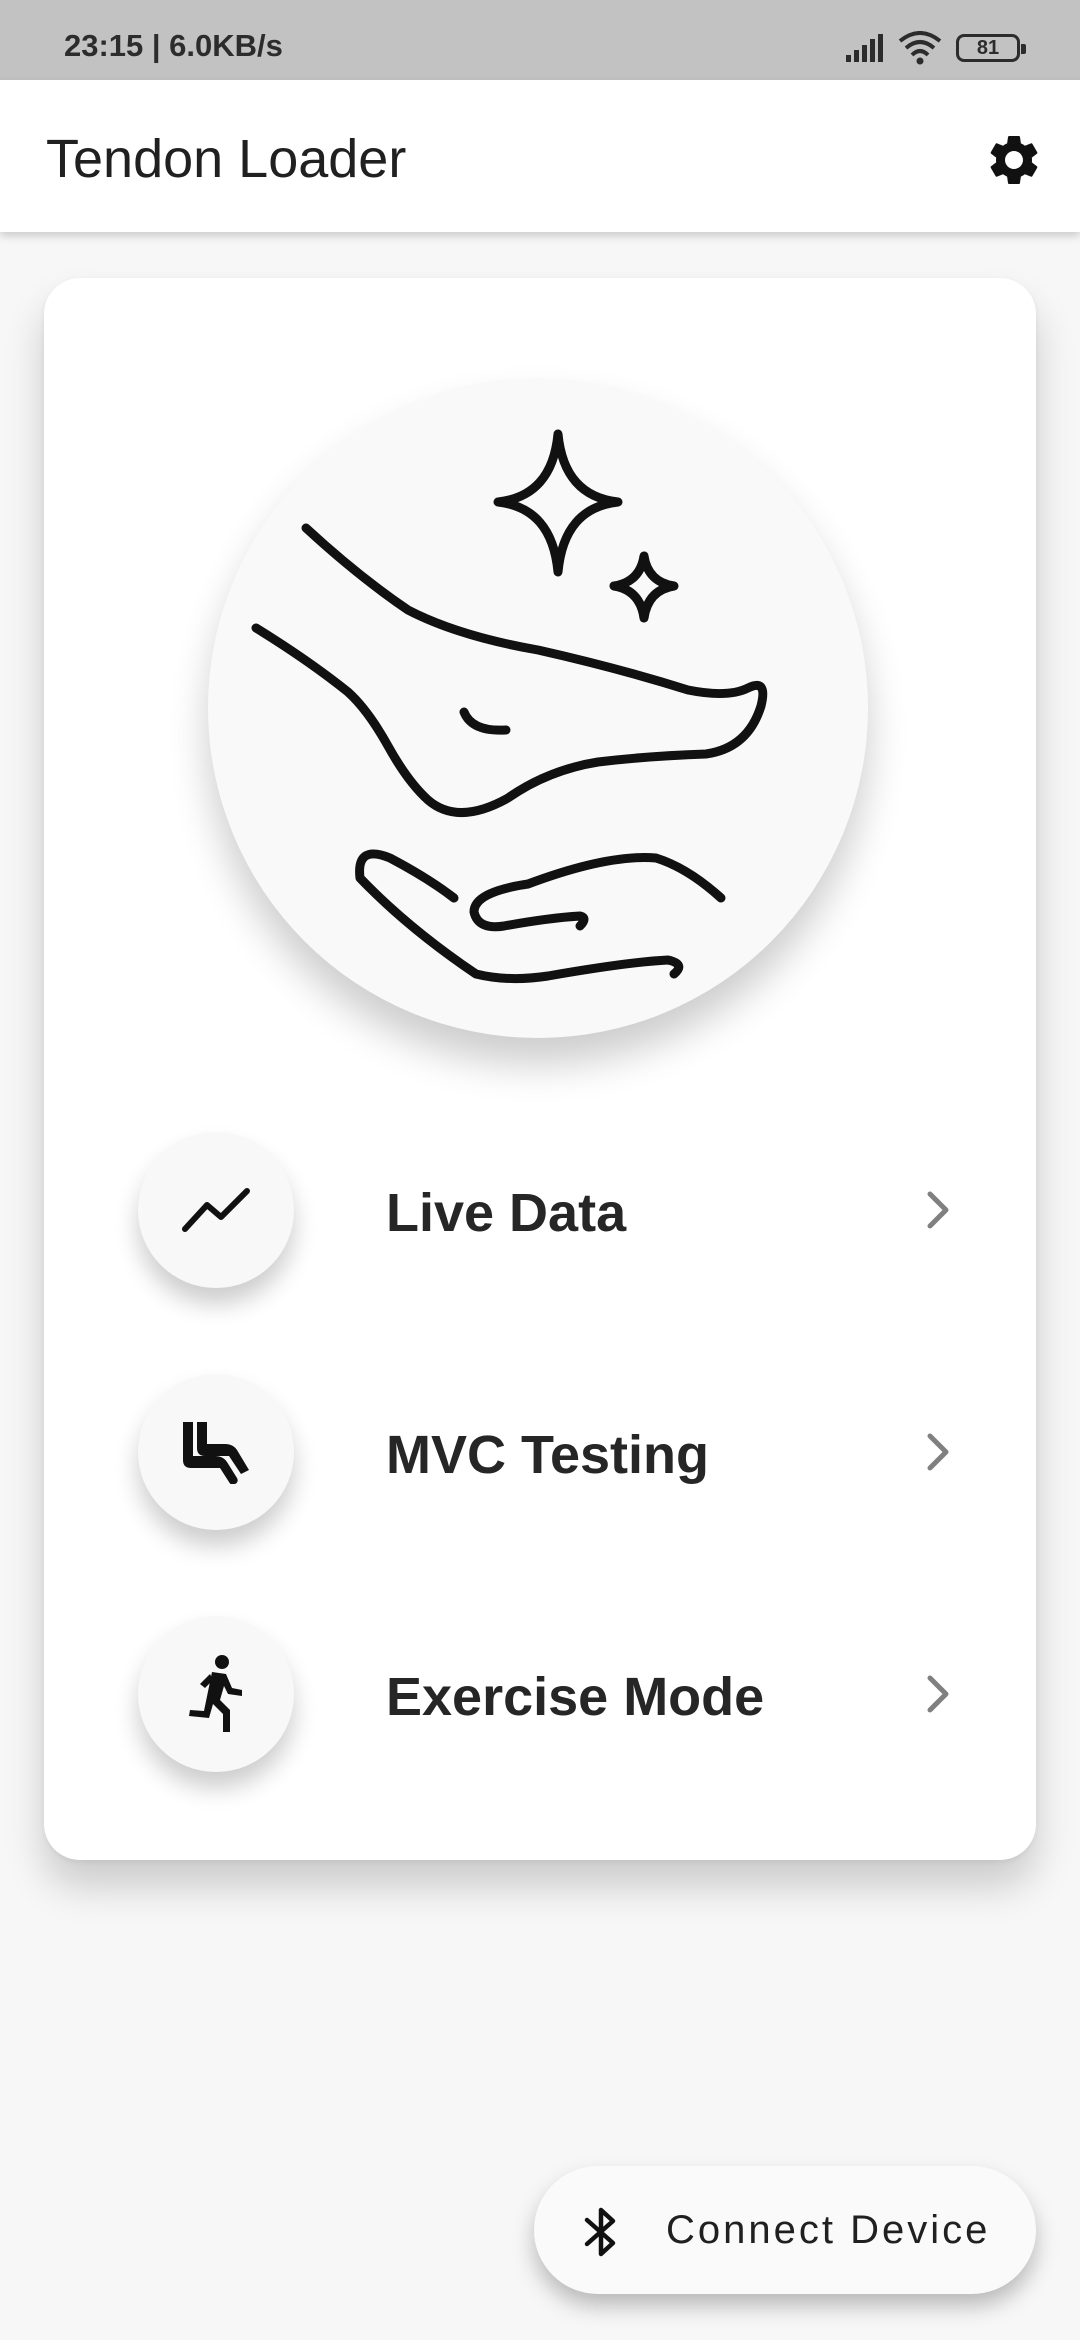 This screenshot has height=2340, width=1080. Describe the element at coordinates (509, 706) in the screenshot. I see `foot-hand-sparkle-icon` at that location.